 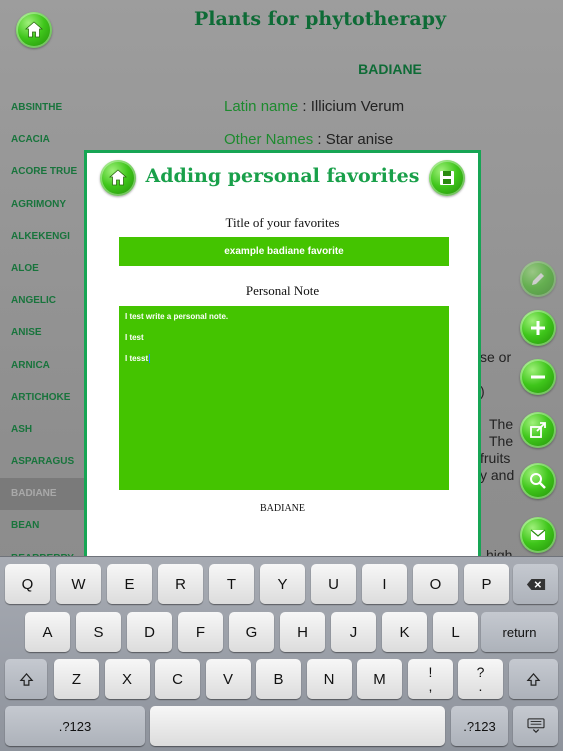 I want to click on save-button, so click(x=447, y=178).